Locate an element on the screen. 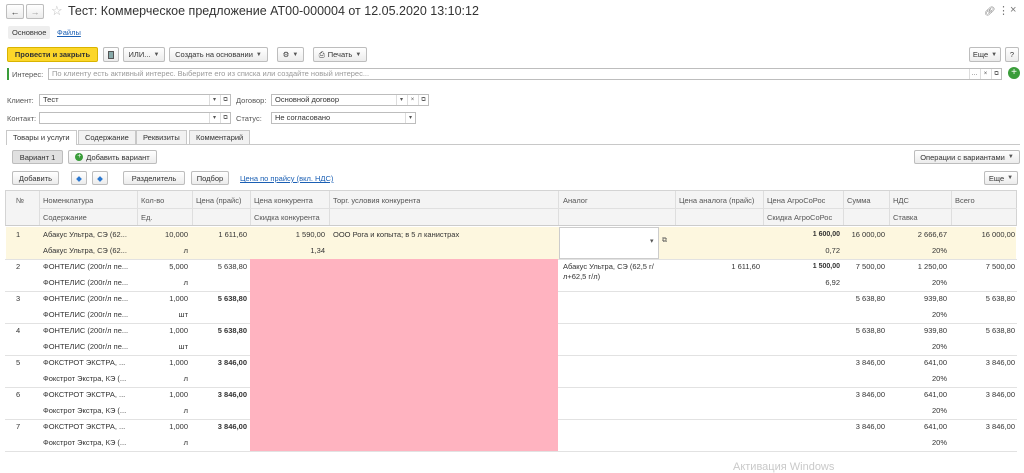  cell-n: 7 is located at coordinates (26, 427).